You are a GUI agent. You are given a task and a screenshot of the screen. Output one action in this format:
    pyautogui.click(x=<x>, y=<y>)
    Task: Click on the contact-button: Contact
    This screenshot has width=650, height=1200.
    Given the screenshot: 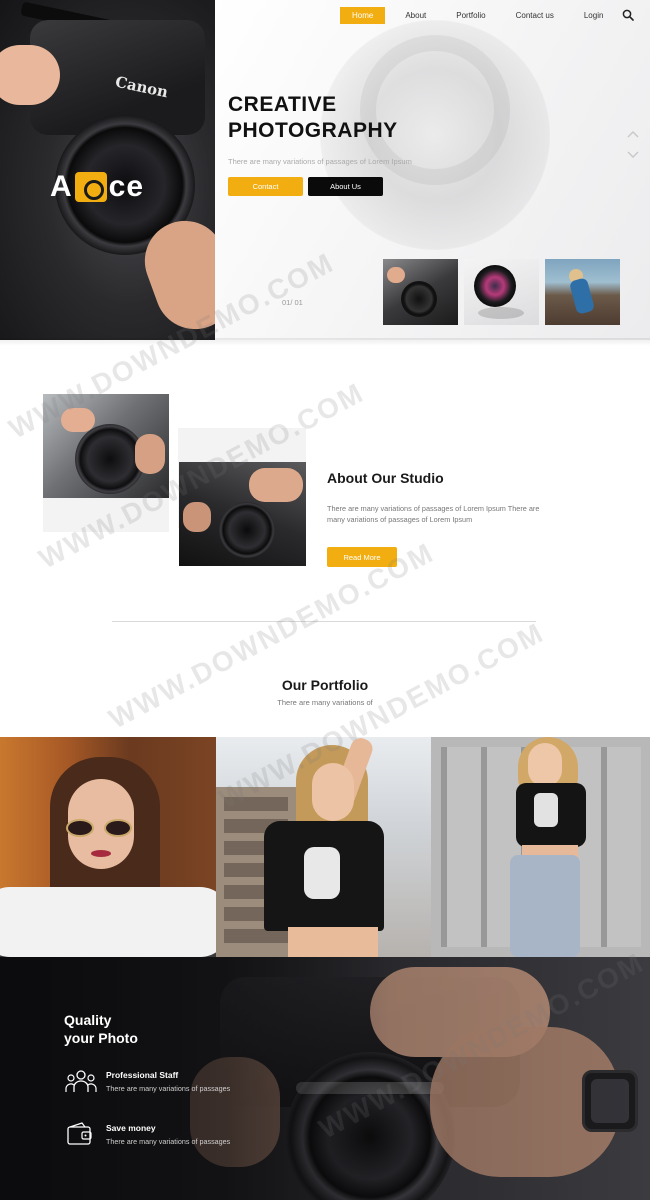 What is the action you would take?
    pyautogui.click(x=265, y=186)
    